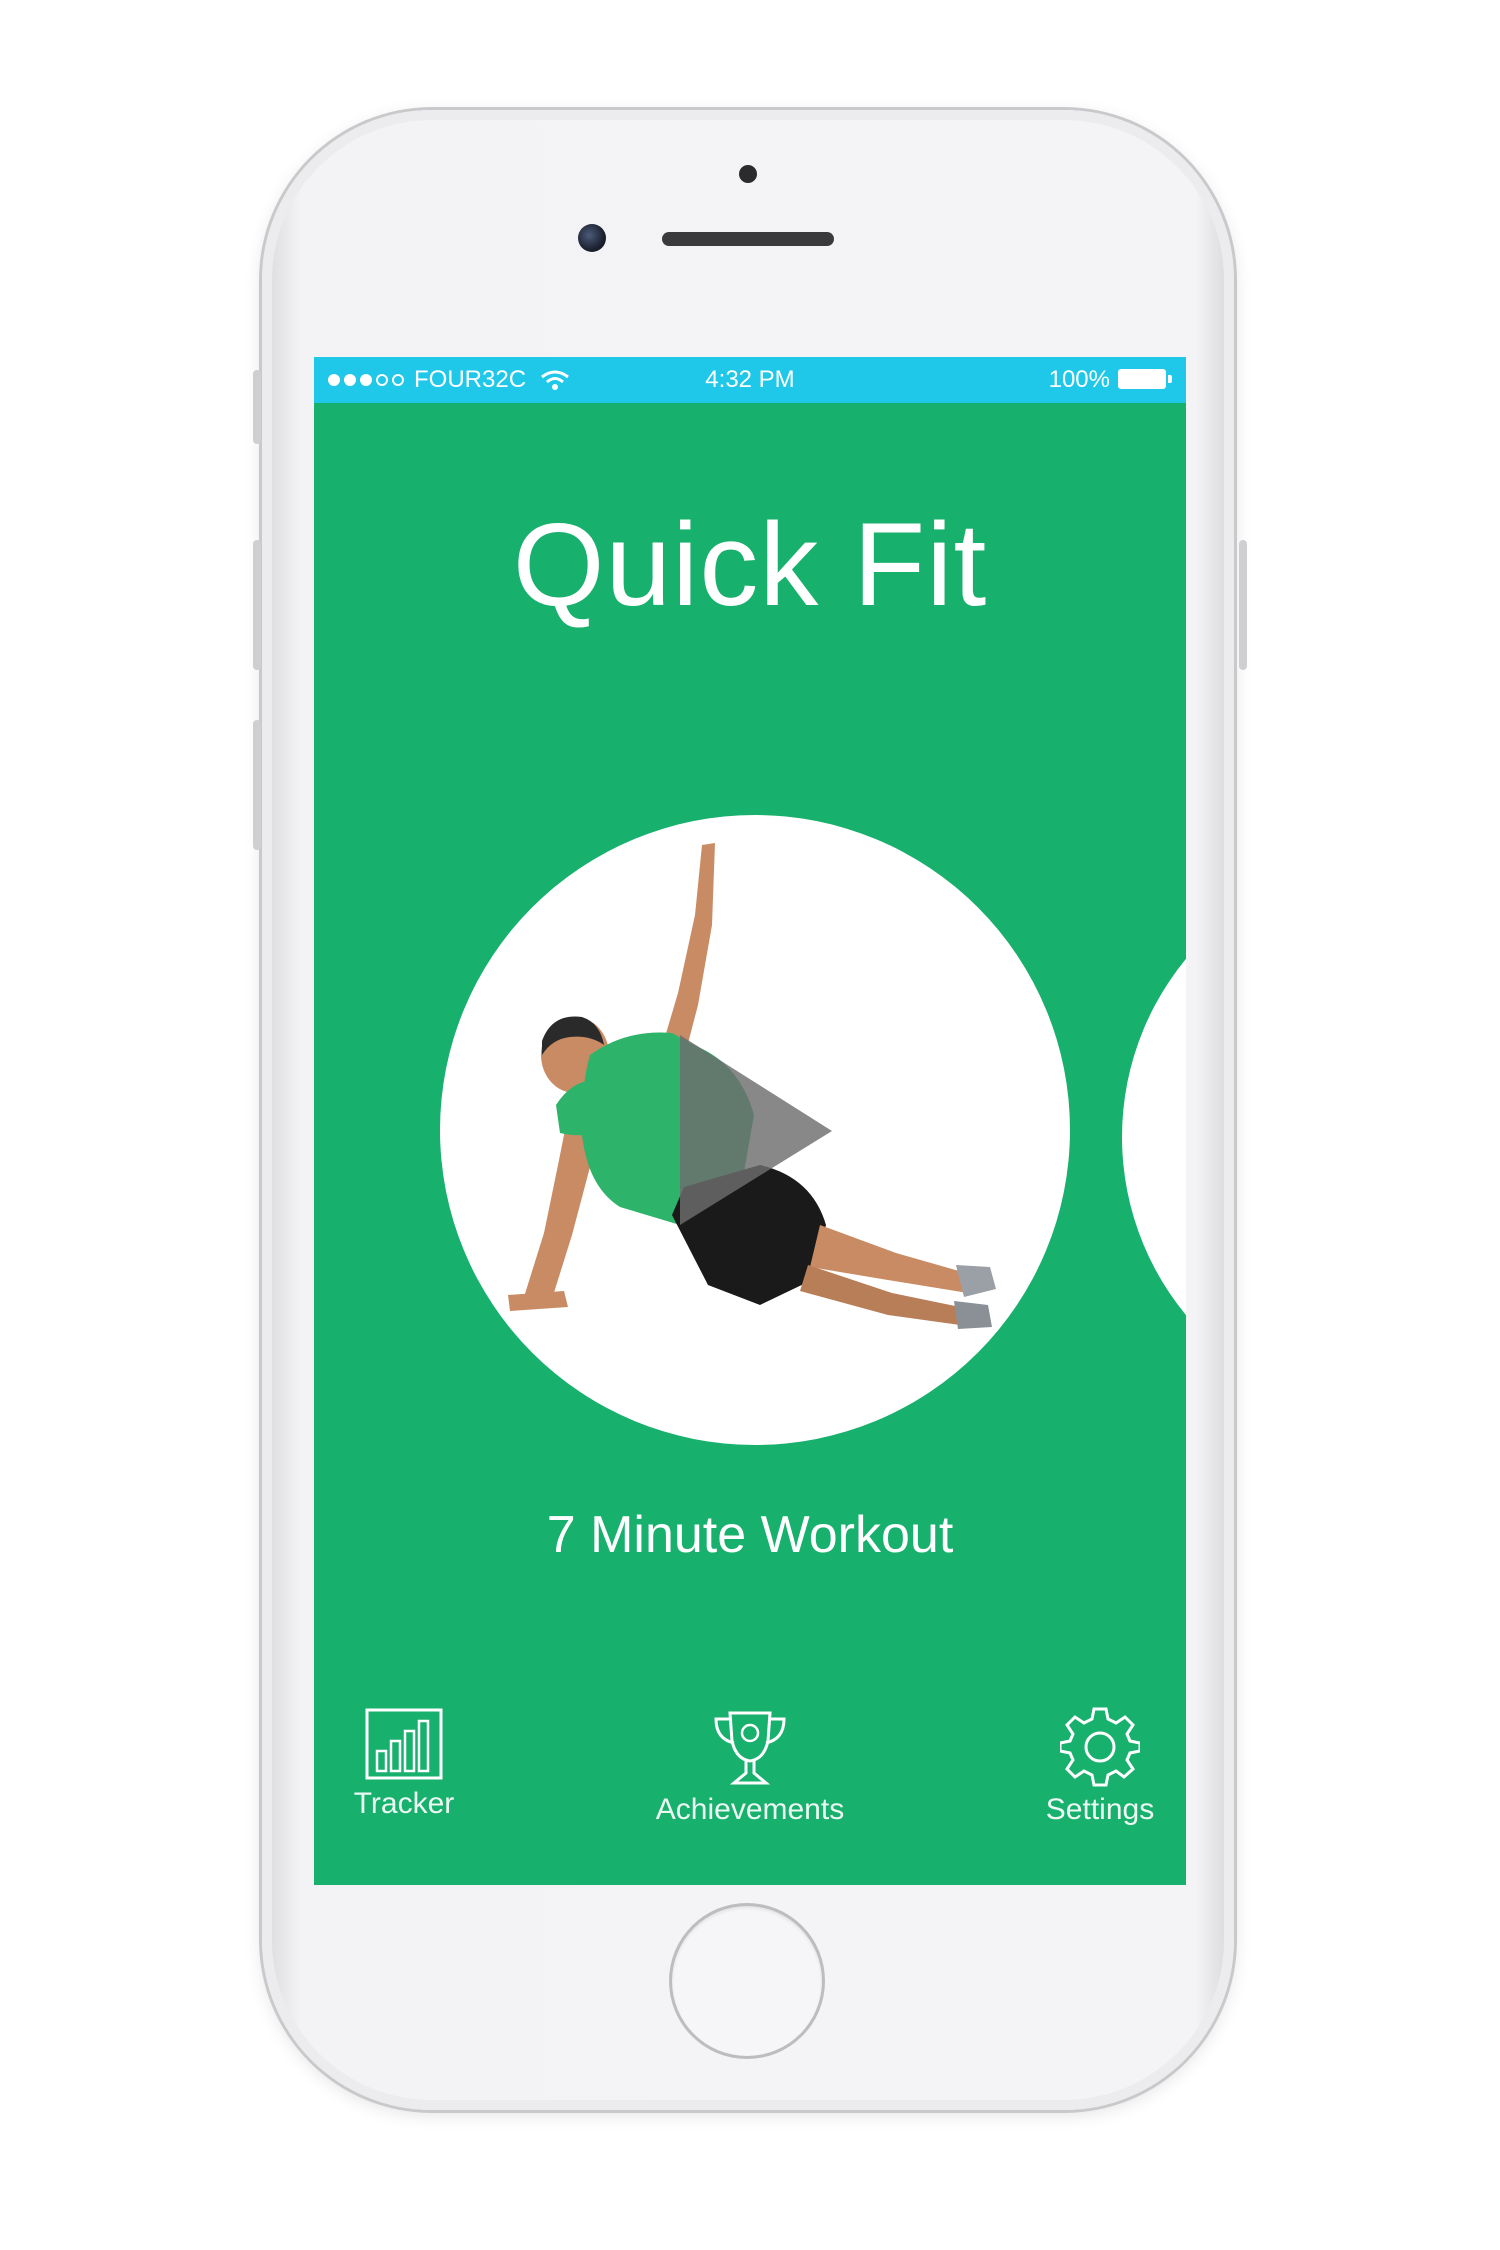  I want to click on app-title: Quick Fit, so click(750, 565).